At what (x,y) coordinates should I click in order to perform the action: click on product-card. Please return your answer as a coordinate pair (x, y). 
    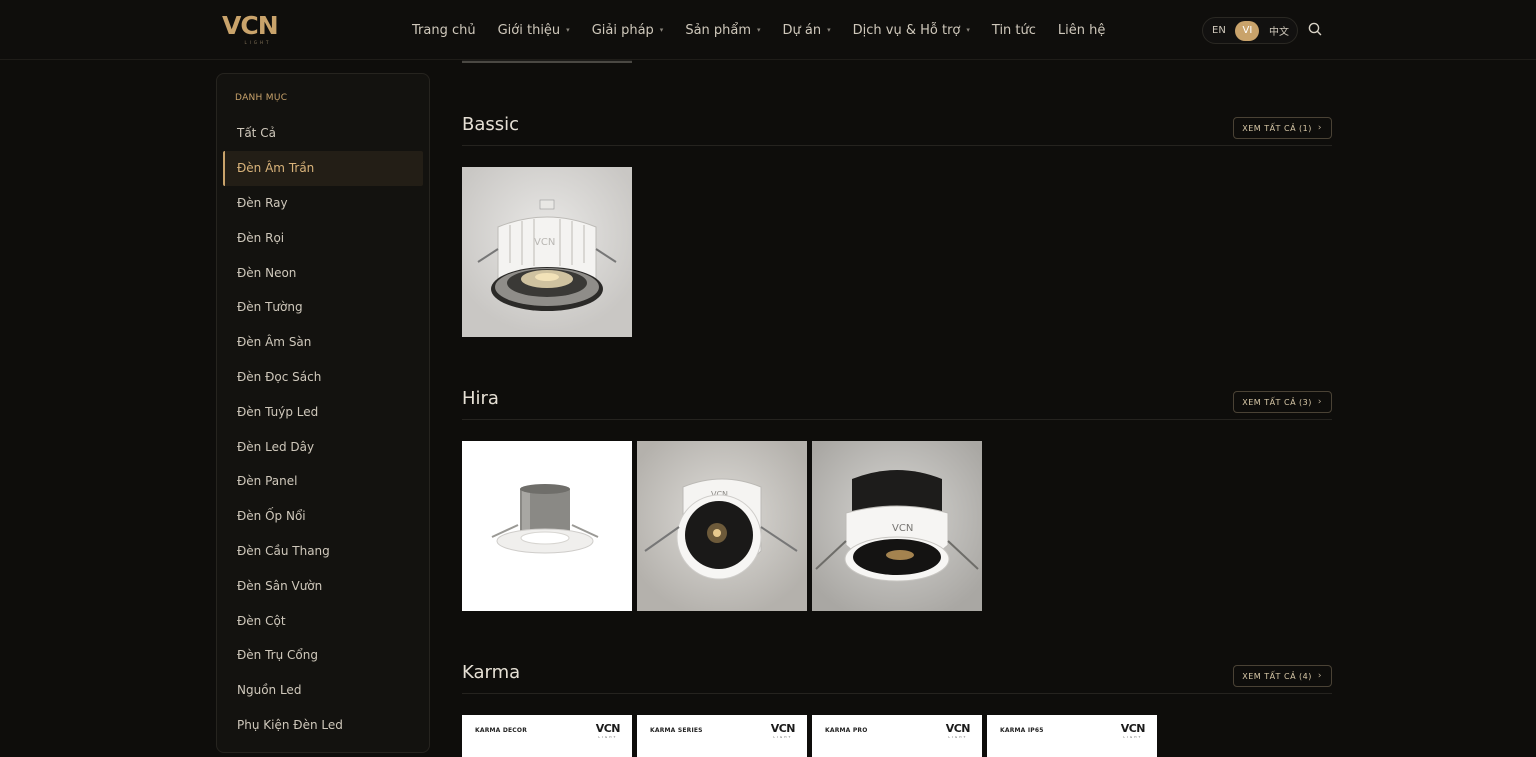
    Looking at the image, I should click on (547, 526).